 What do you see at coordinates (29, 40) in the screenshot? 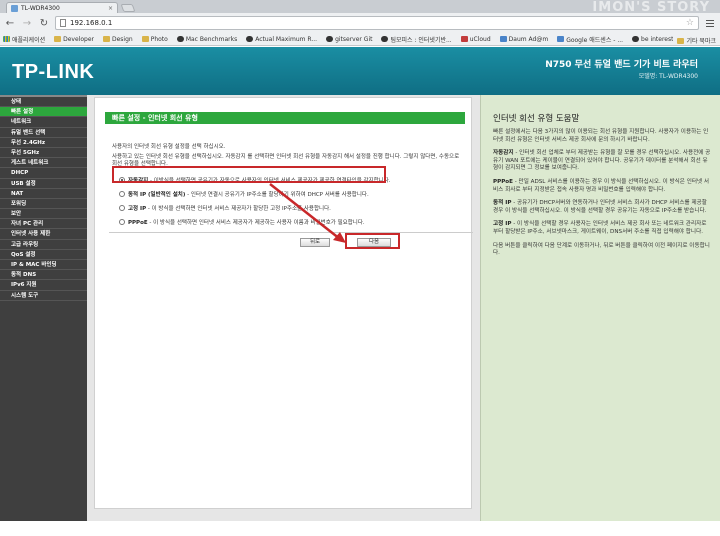
I see `bookmark-label: 애플리케이션` at bounding box center [29, 40].